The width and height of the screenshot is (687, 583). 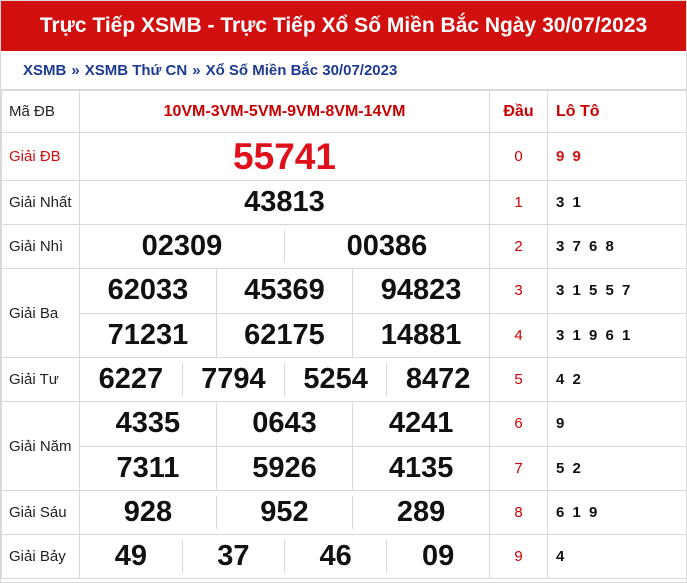 I want to click on table-row: Giải Nhì 02309 00386 2 3 7 6 8, so click(x=344, y=246).